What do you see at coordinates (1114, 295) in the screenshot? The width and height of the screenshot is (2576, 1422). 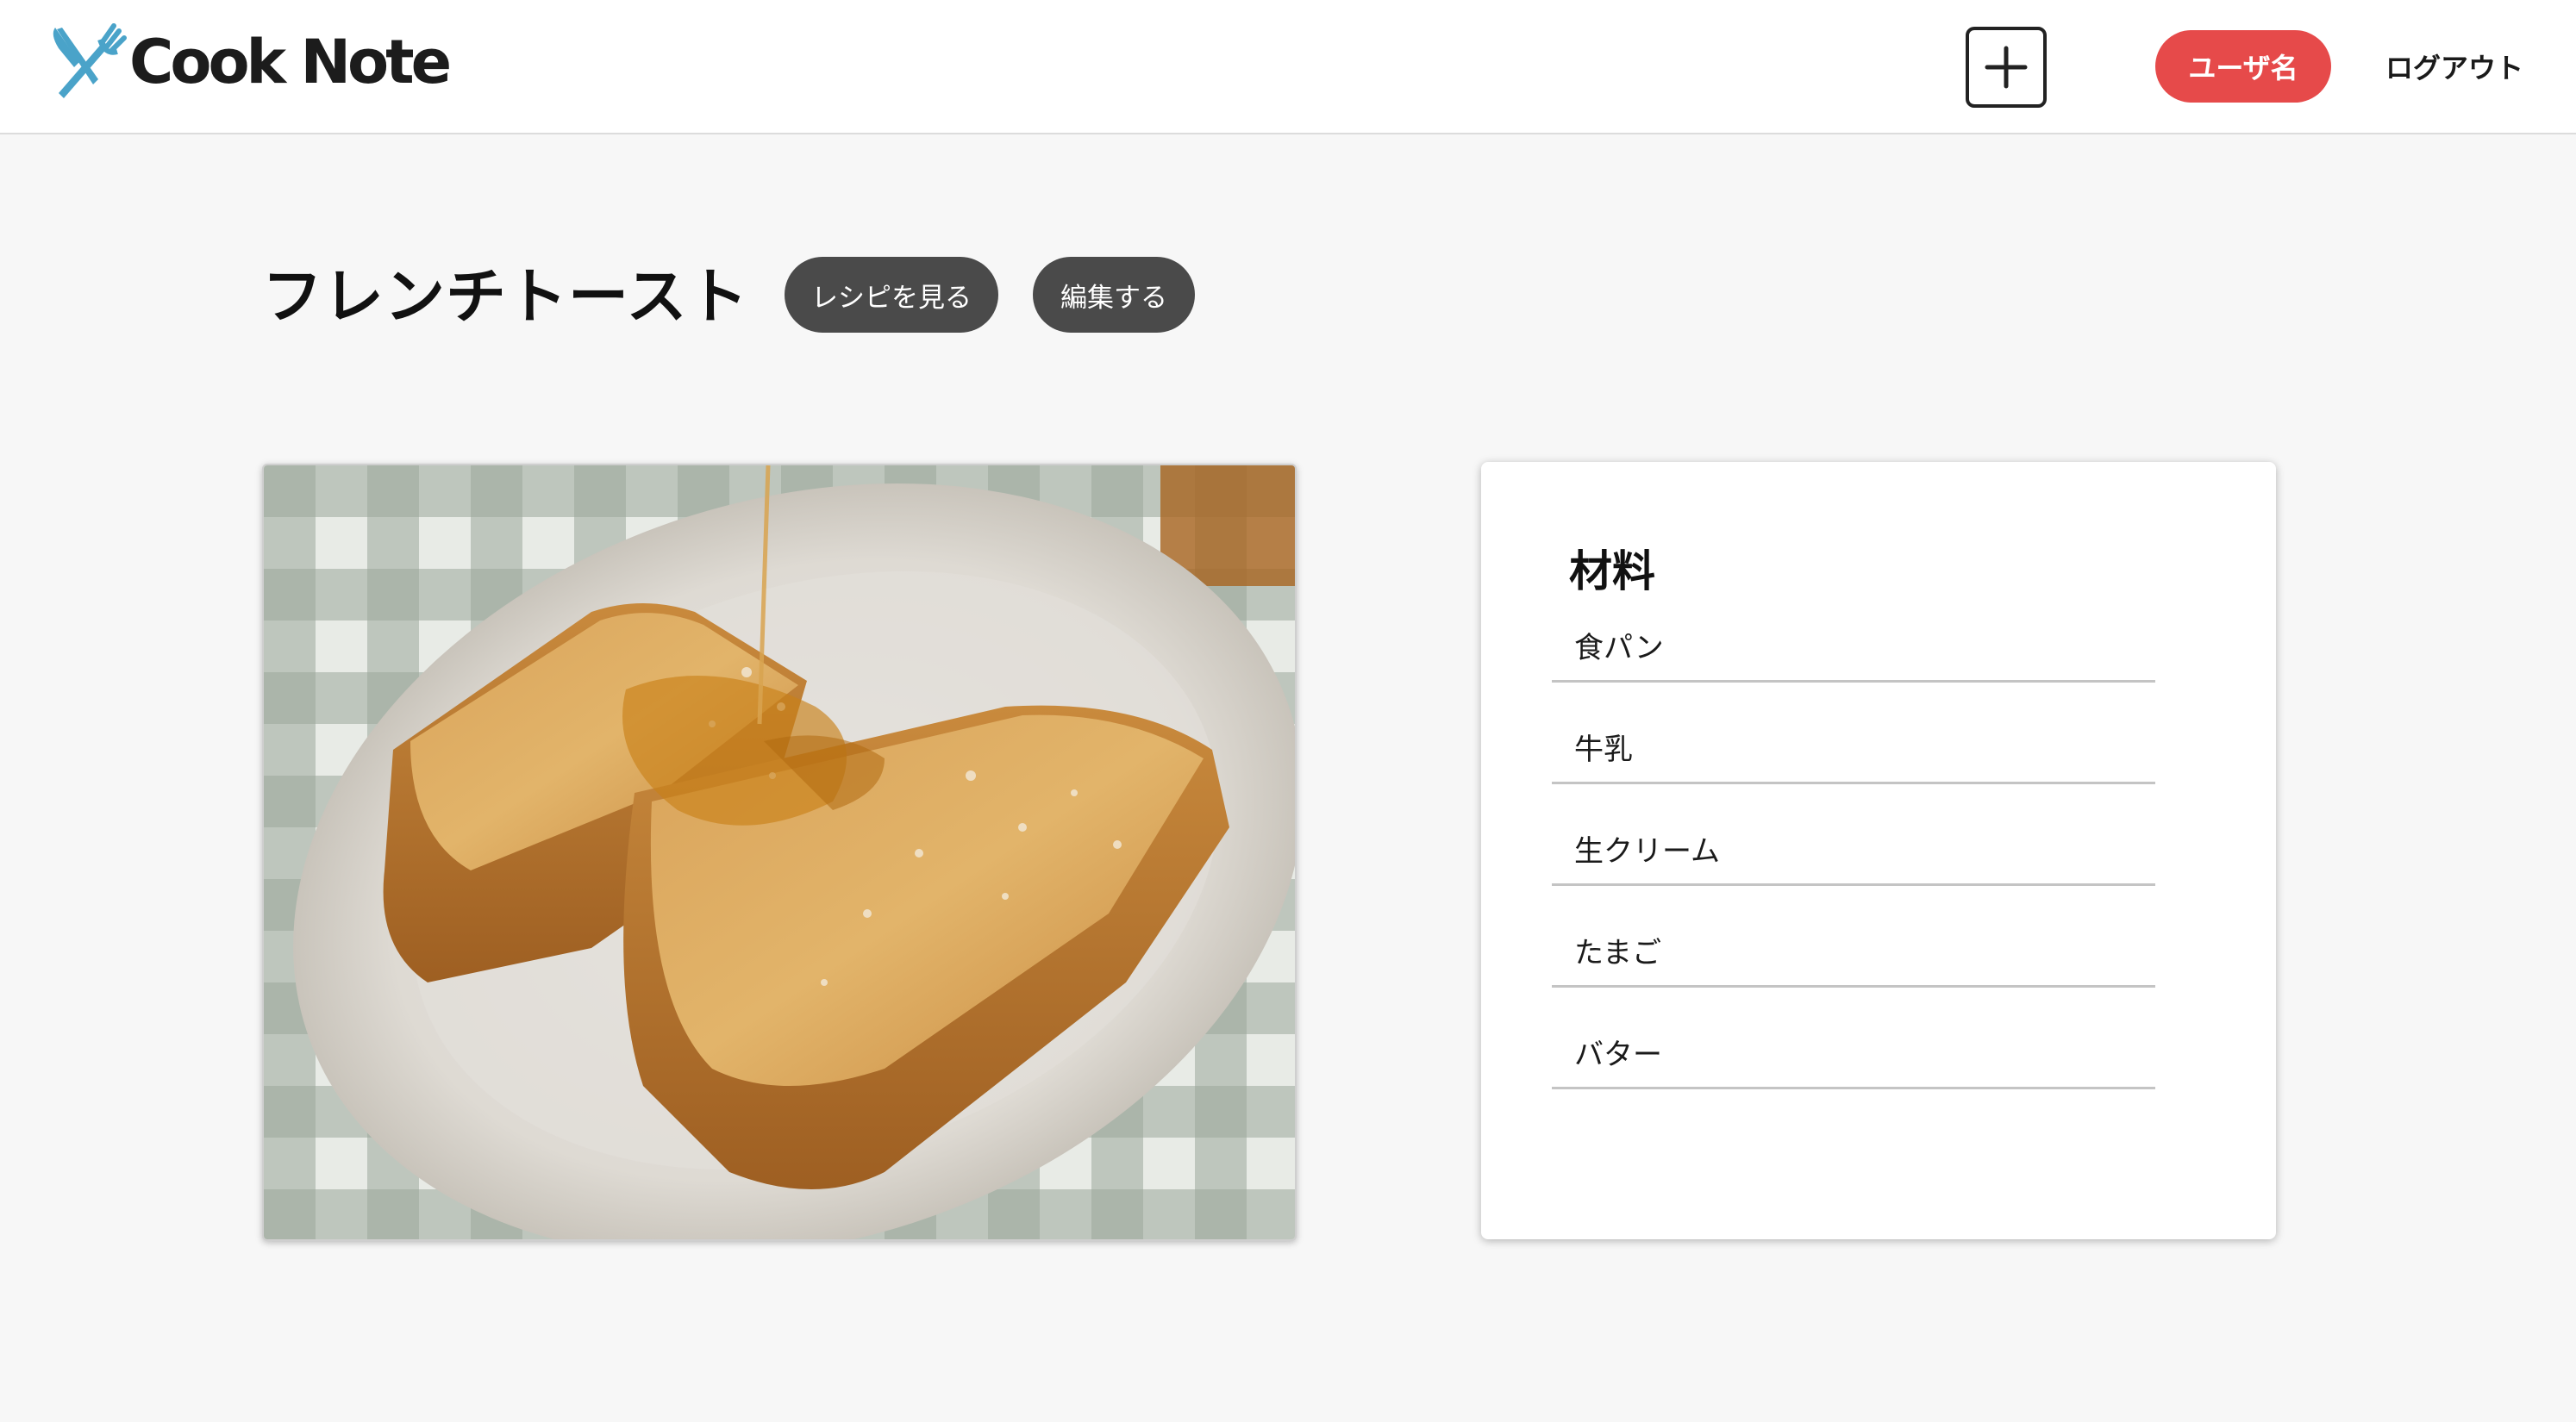 I see `edit-button: 編集する` at bounding box center [1114, 295].